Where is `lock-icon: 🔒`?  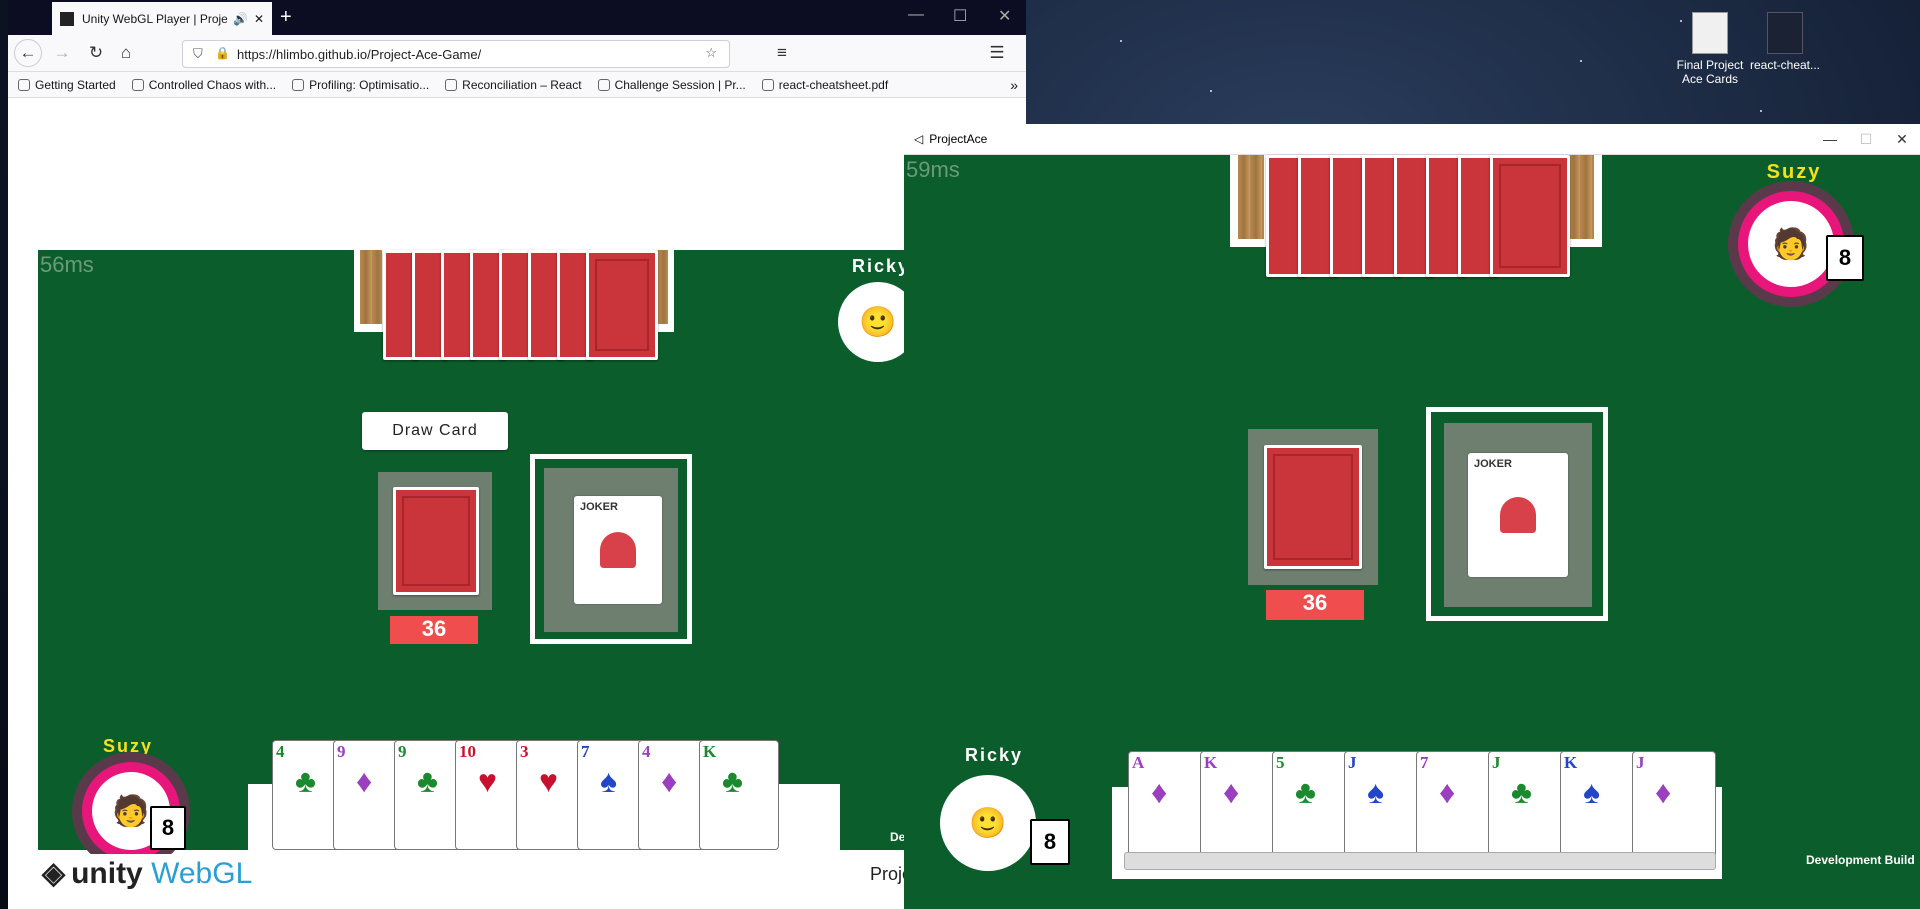
lock-icon: 🔒 is located at coordinates (222, 53).